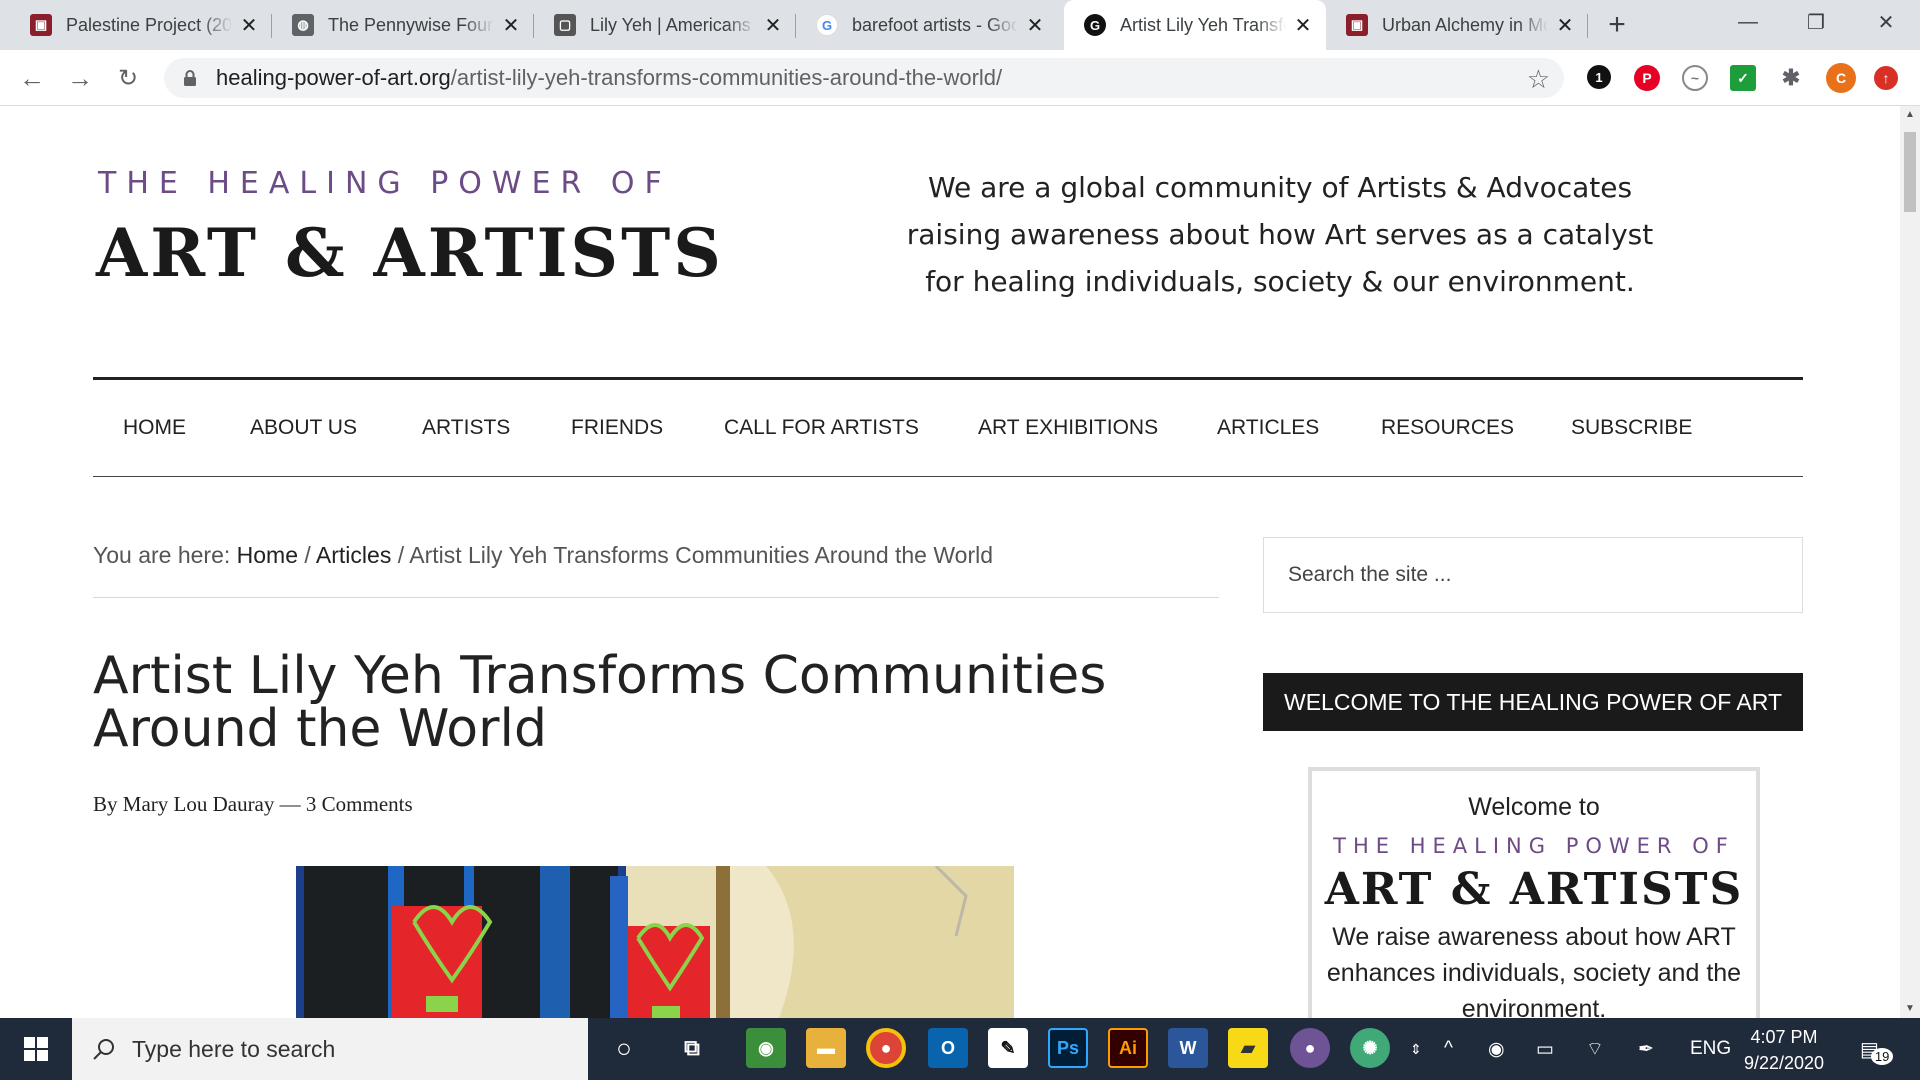  Describe the element at coordinates (410, 253) in the screenshot. I see `site-logo-main: ART & ARTISTS` at that location.